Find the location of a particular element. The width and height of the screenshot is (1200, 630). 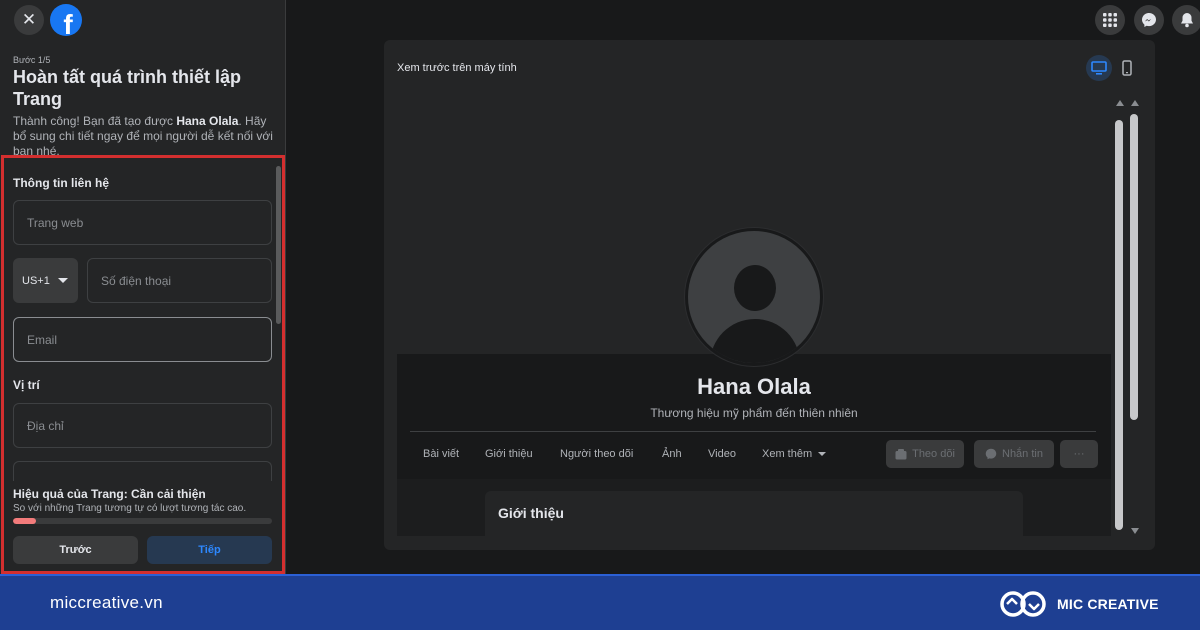

footer-brand: MIC CREATIVE is located at coordinates (1079, 604).